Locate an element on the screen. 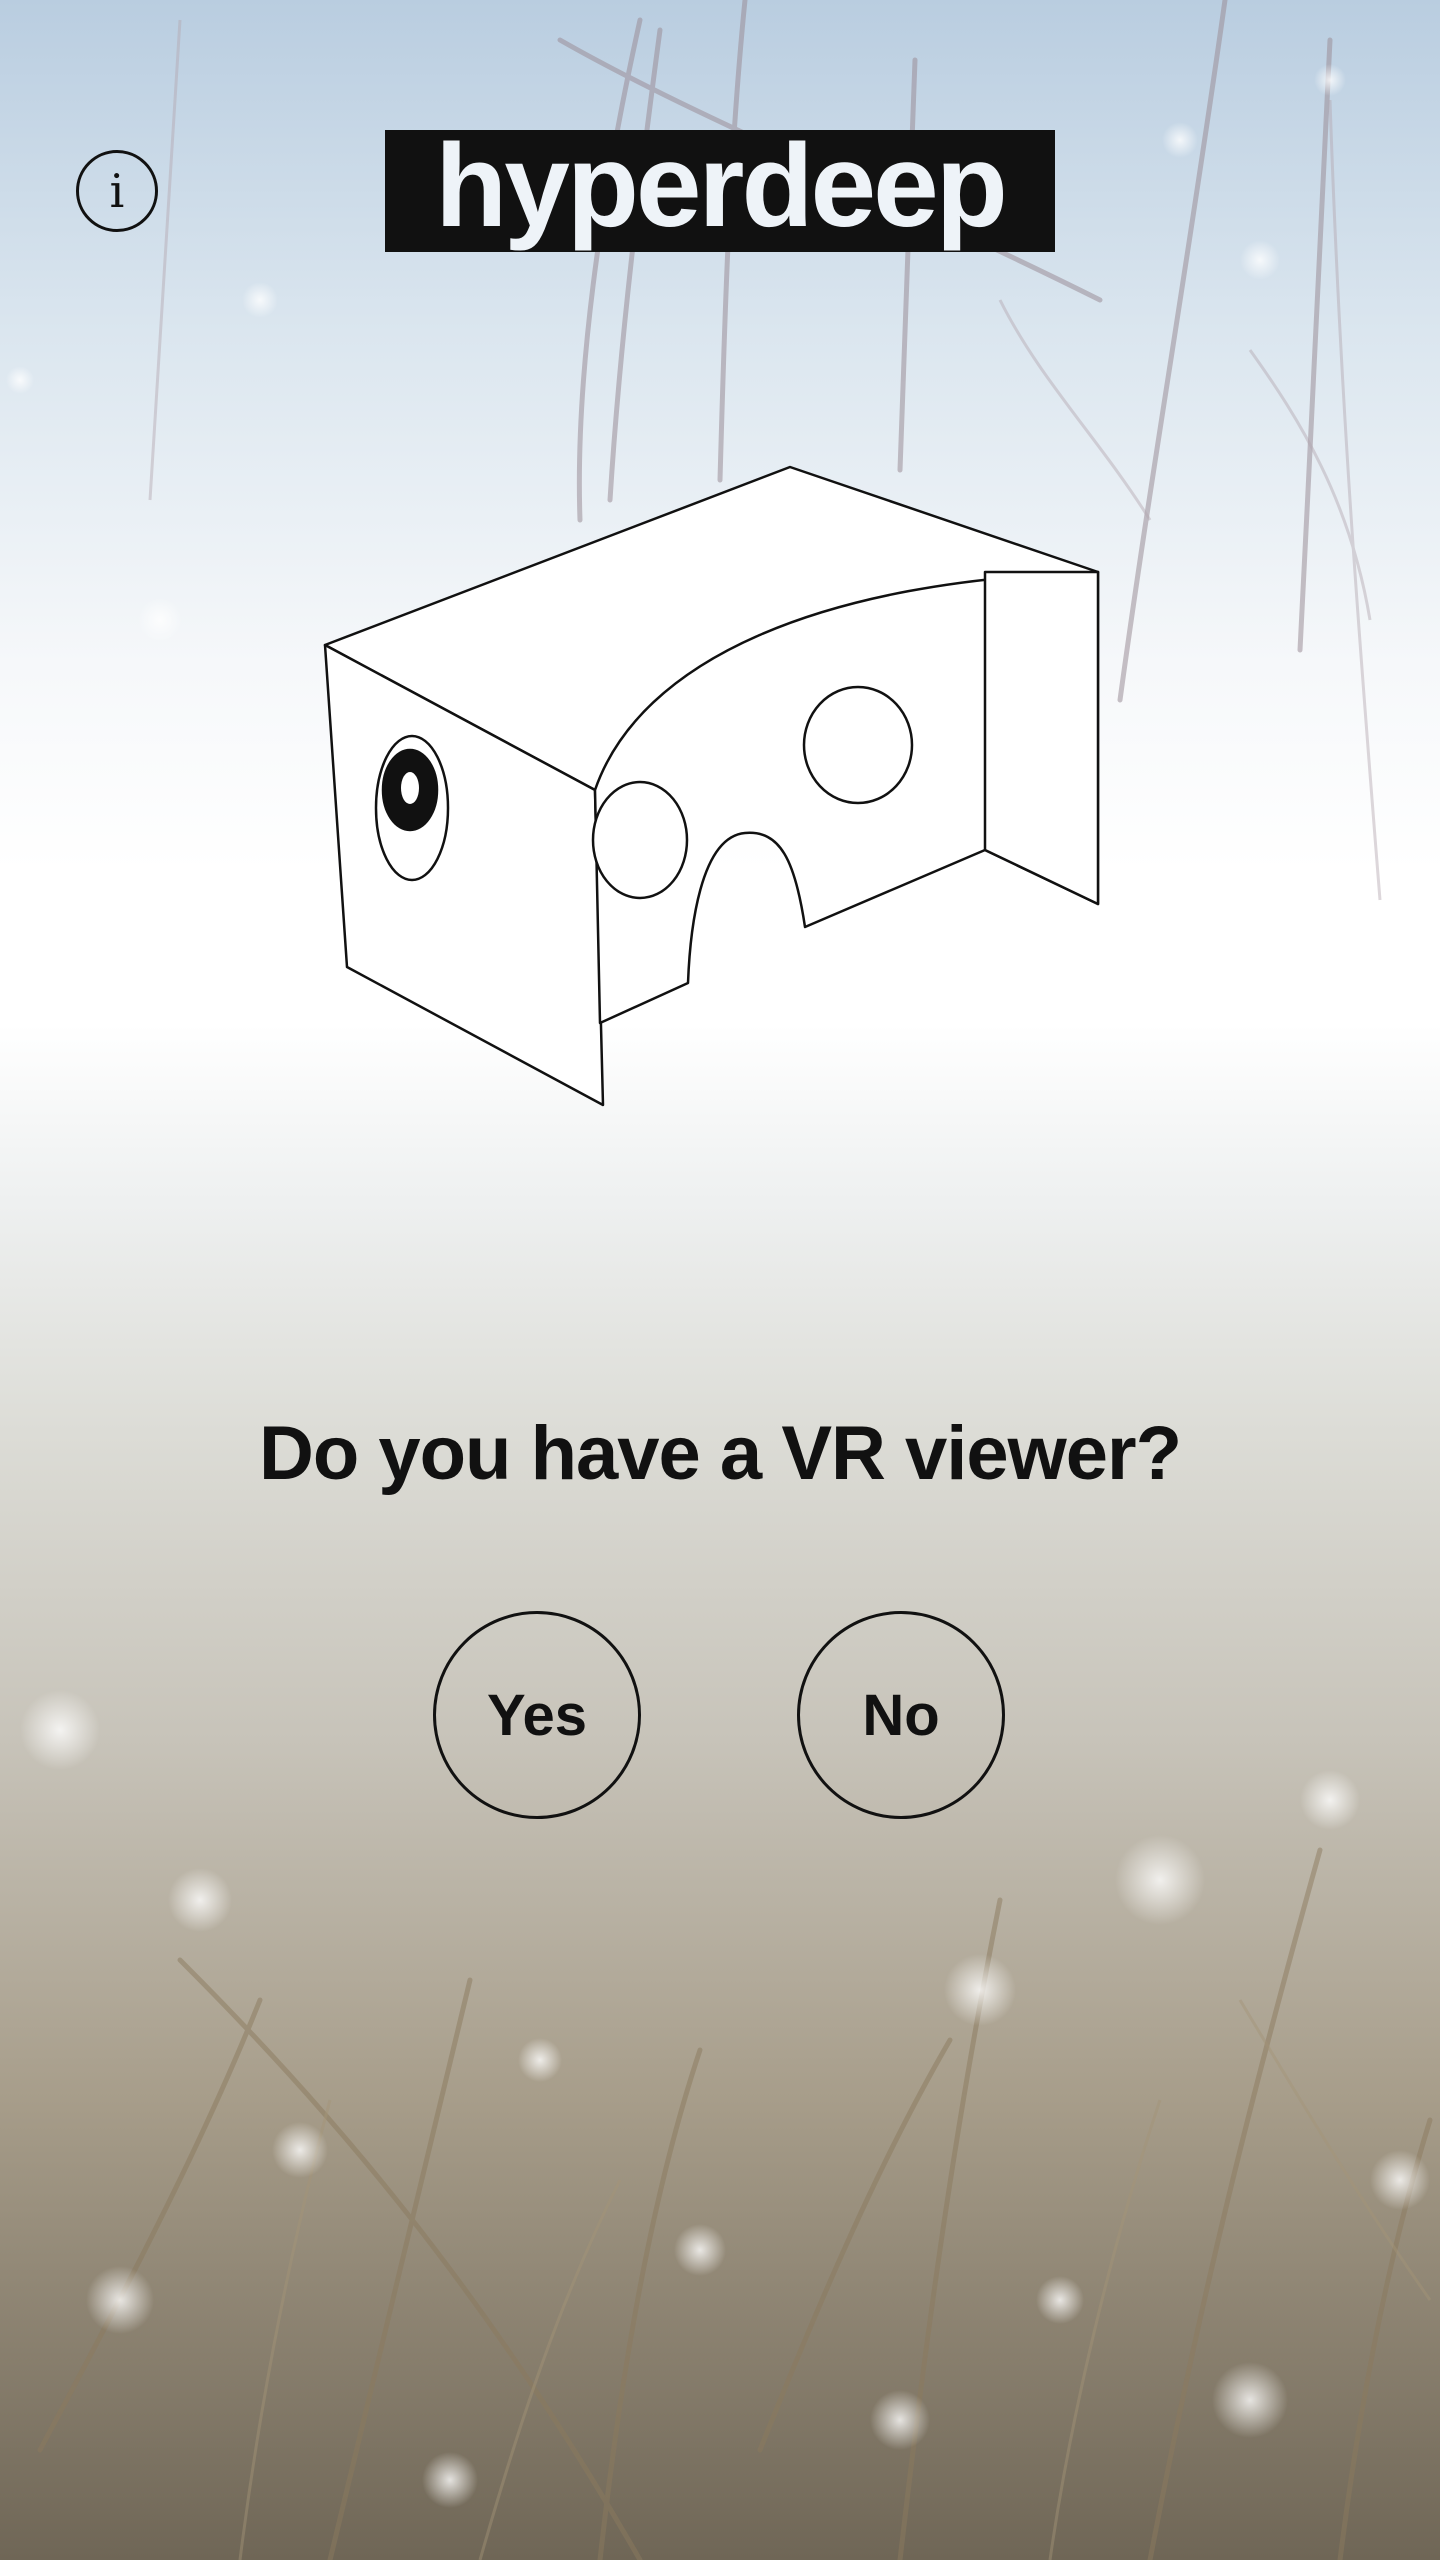 Image resolution: width=1440 pixels, height=2560 pixels. yes-button: Yes is located at coordinates (537, 1715).